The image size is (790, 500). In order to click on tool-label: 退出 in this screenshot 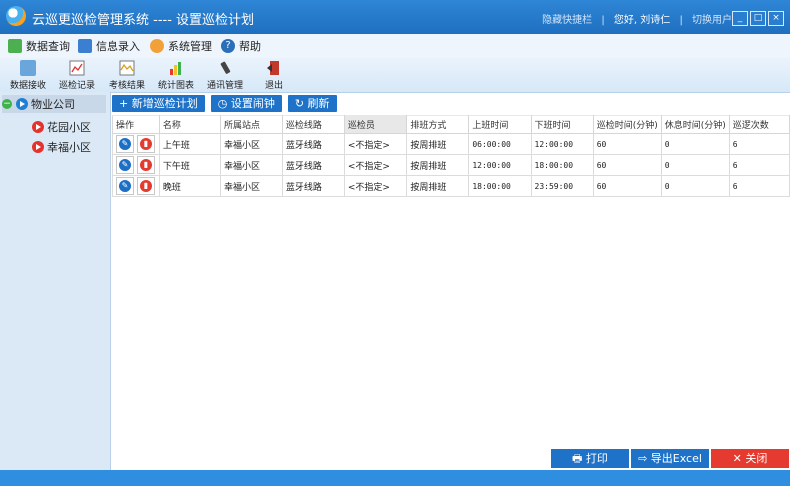, I will do `click(273, 86)`.